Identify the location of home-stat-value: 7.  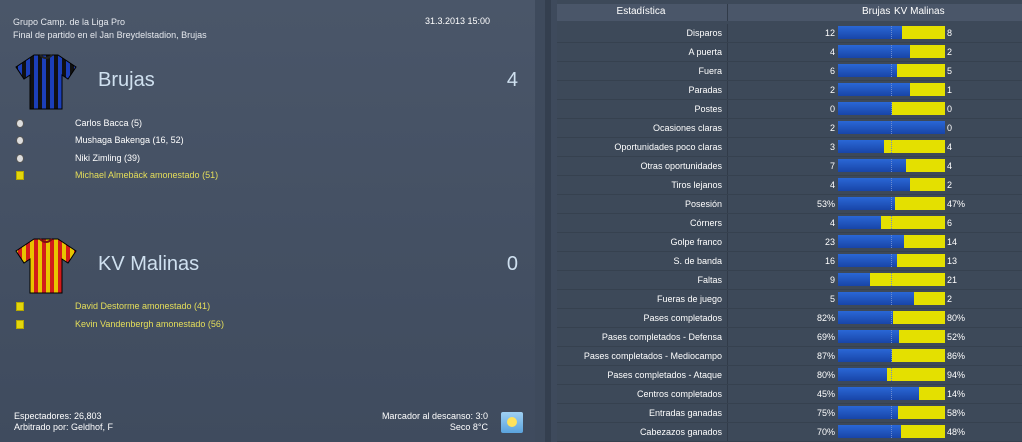
(832, 166).